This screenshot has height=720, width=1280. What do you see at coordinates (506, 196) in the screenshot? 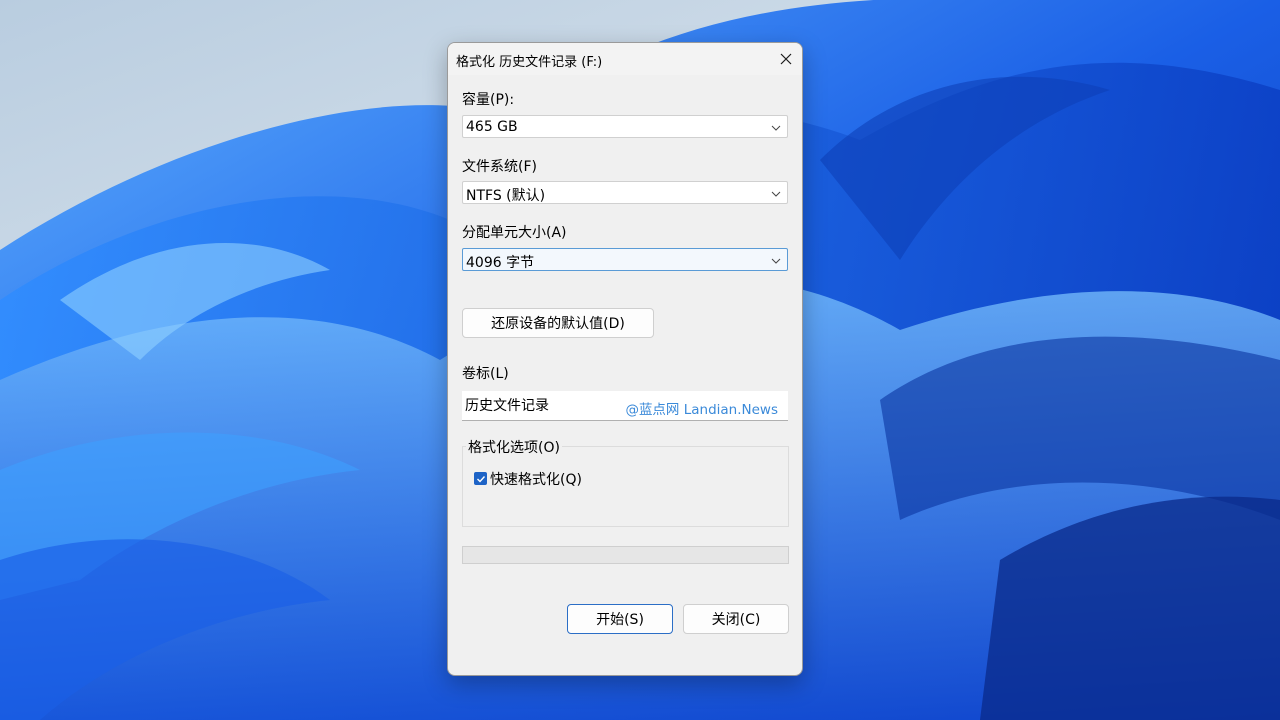
I see `filesystem-value: NTFS (默认)` at bounding box center [506, 196].